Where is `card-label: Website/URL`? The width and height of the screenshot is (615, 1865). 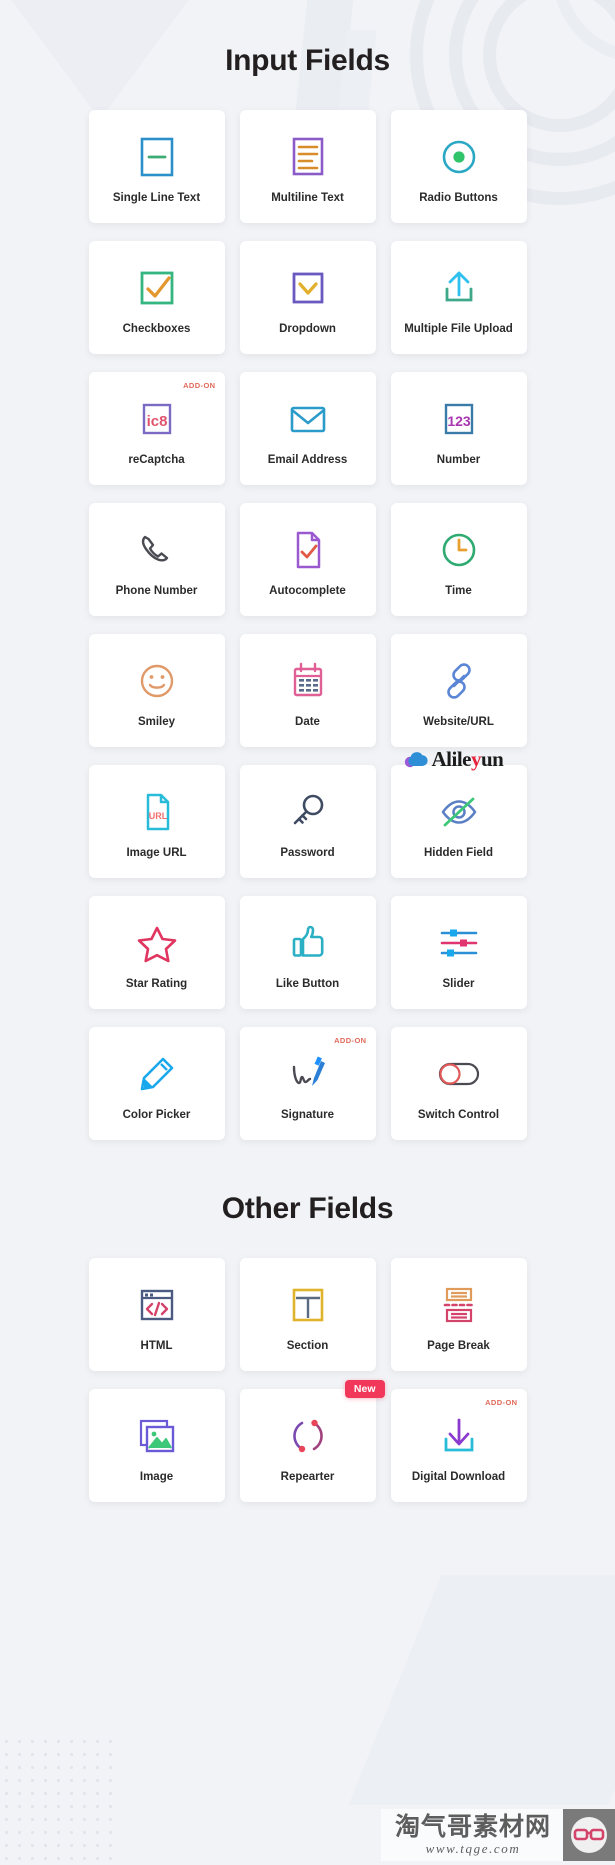 card-label: Website/URL is located at coordinates (458, 722).